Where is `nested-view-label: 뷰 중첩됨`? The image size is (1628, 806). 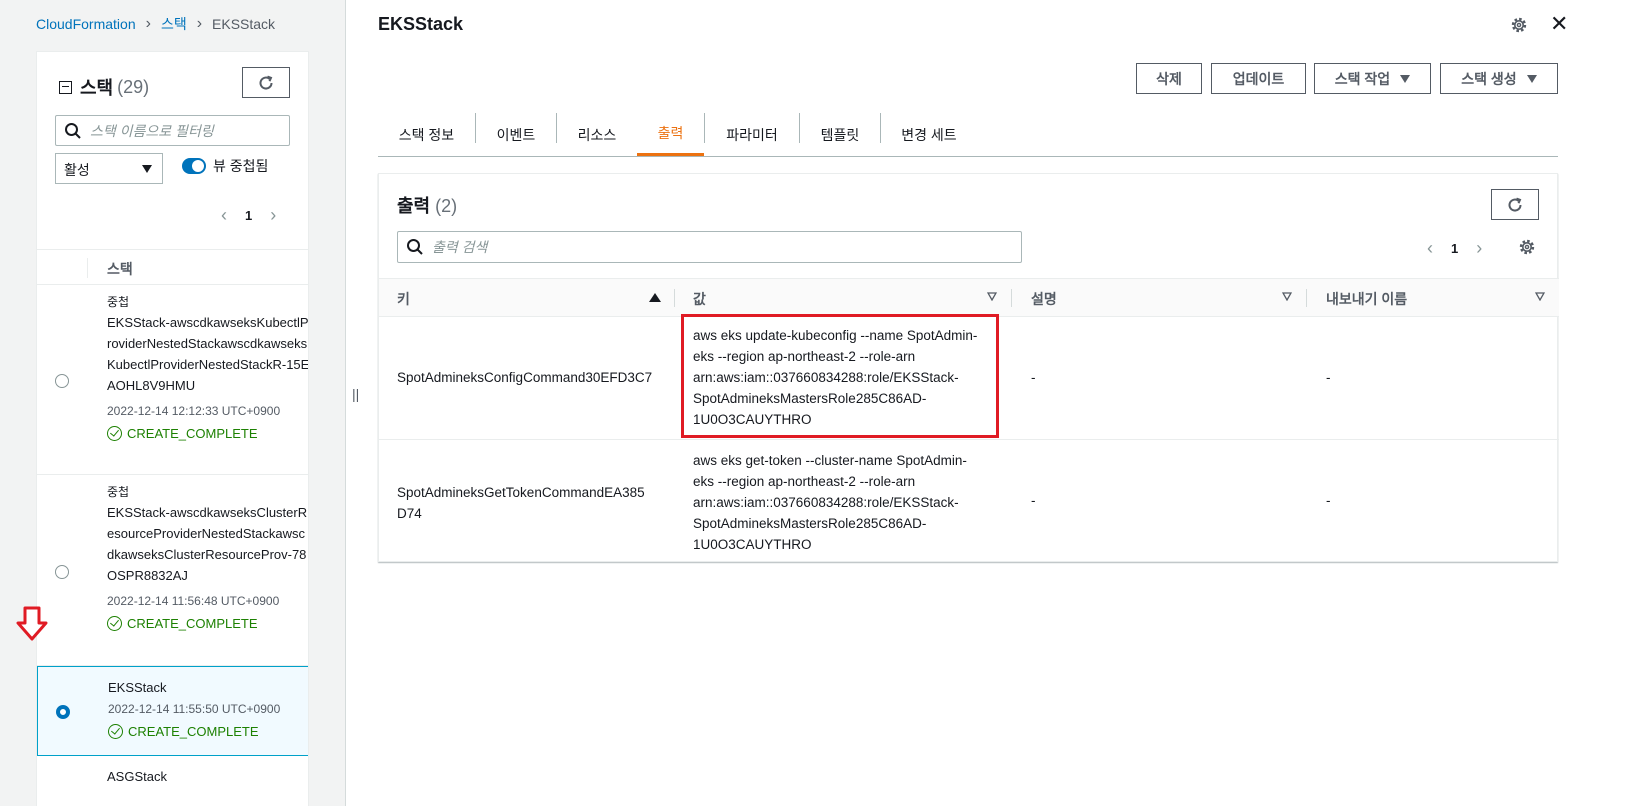
nested-view-label: 뷰 중첩됨 is located at coordinates (241, 166).